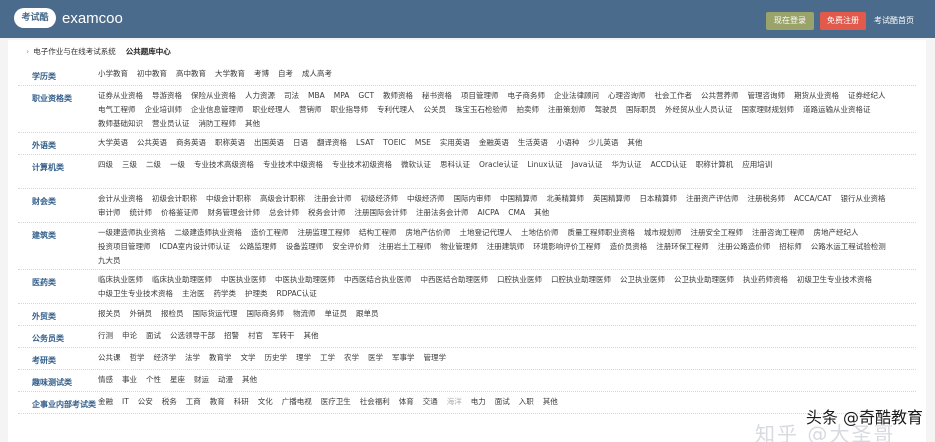 Image resolution: width=935 pixels, height=442 pixels. I want to click on category-link: 公卫执业医师, so click(642, 280).